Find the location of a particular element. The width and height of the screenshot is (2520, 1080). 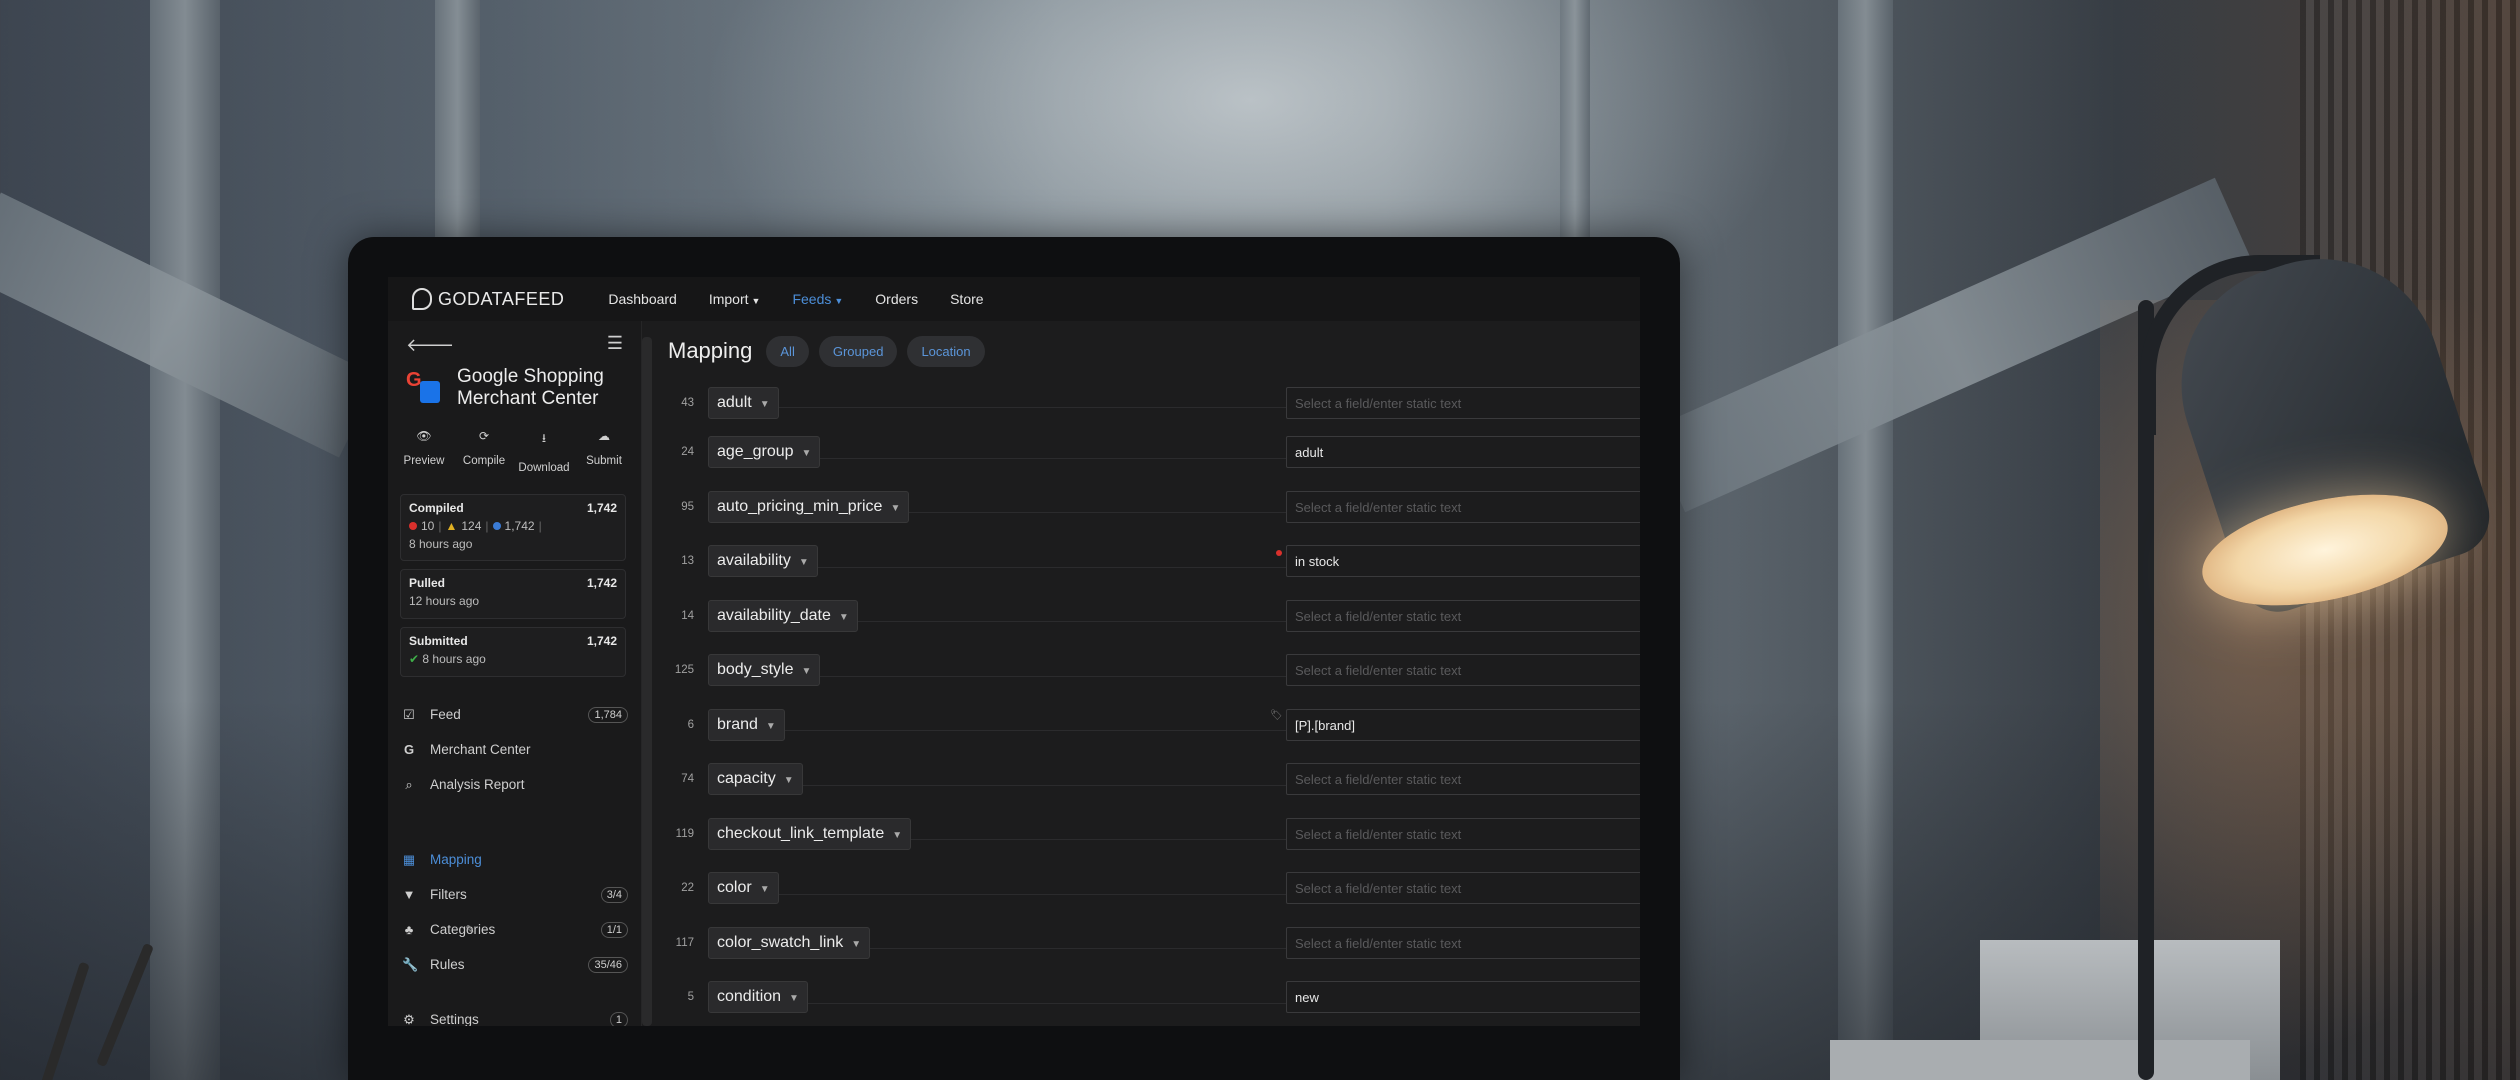

field-select: capacity ▼ is located at coordinates (755, 779).